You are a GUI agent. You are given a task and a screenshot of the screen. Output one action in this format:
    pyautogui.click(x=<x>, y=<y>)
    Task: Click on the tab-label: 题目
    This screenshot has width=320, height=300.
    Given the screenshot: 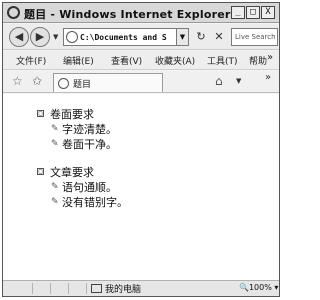 What is the action you would take?
    pyautogui.click(x=82, y=84)
    